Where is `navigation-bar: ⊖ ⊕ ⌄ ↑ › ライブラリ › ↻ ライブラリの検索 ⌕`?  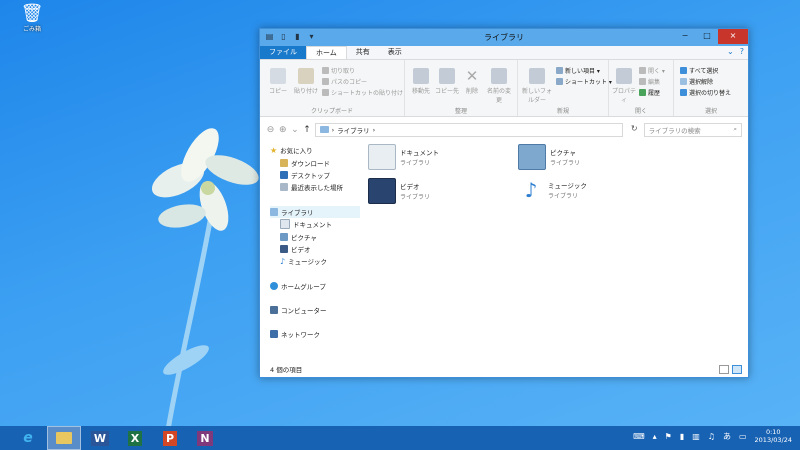 navigation-bar: ⊖ ⊕ ⌄ ↑ › ライブラリ › ↻ ライブラリの検索 ⌕ is located at coordinates (504, 129).